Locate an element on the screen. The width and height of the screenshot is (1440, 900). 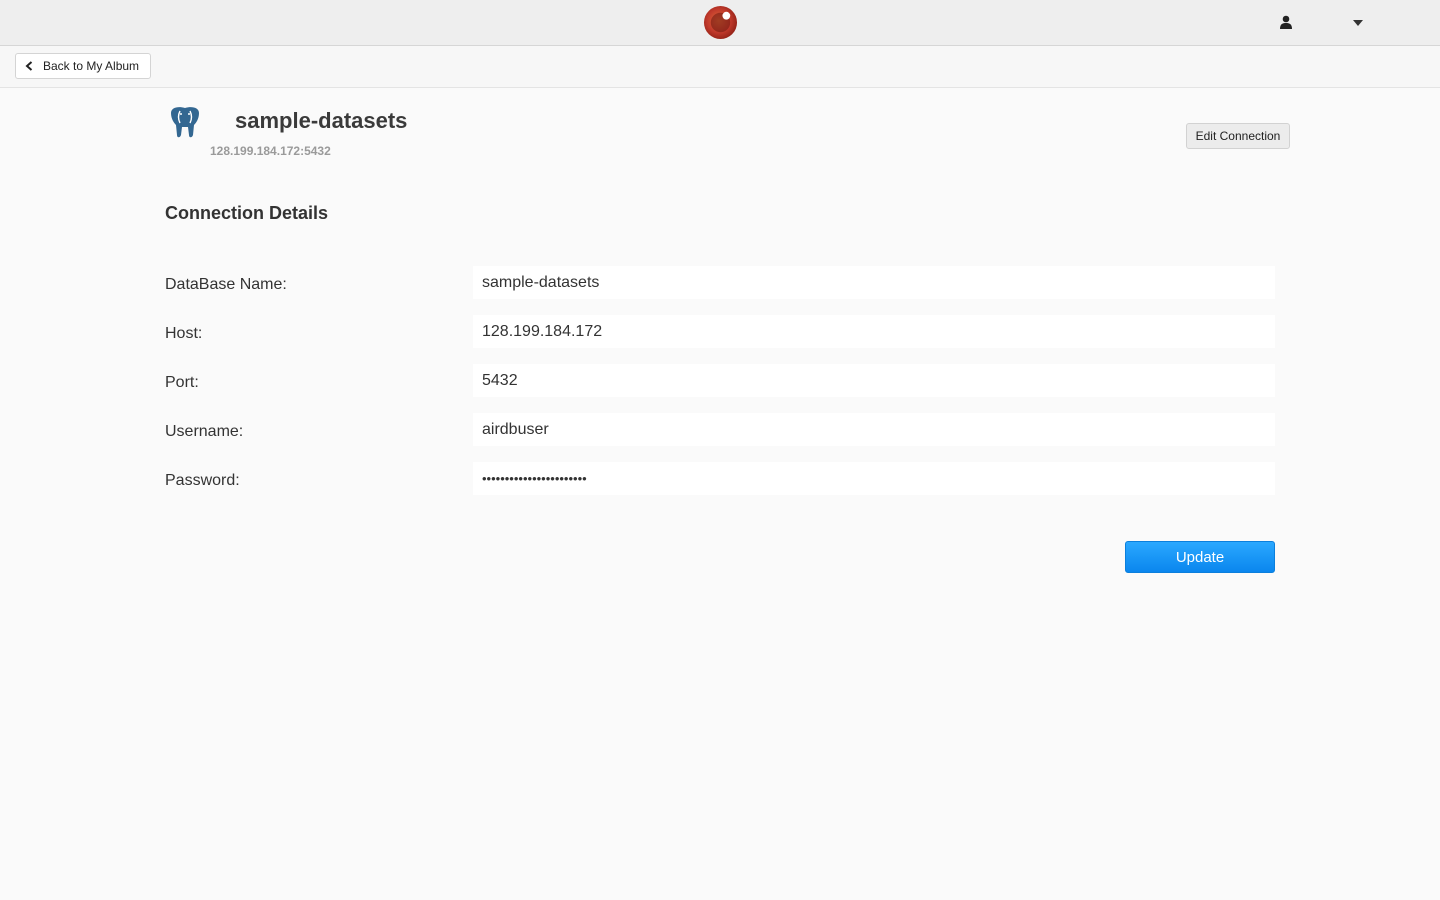
user-icon is located at coordinates (1286, 22).